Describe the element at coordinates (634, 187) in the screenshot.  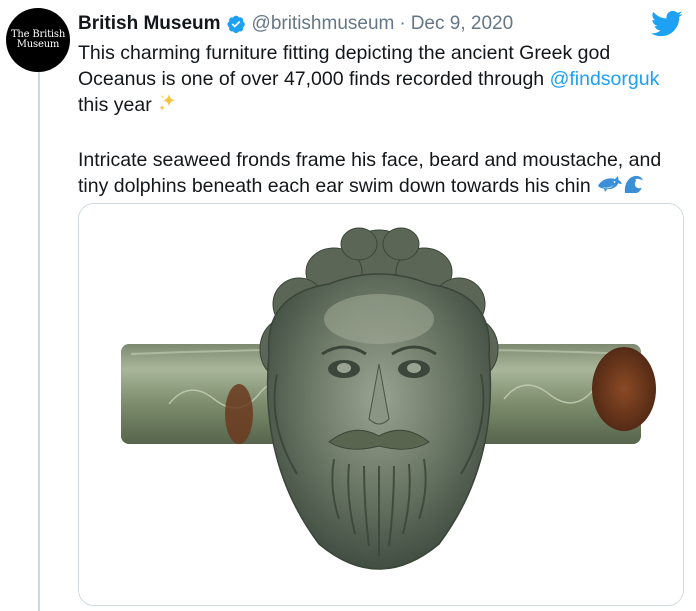
I see `wave-icon` at that location.